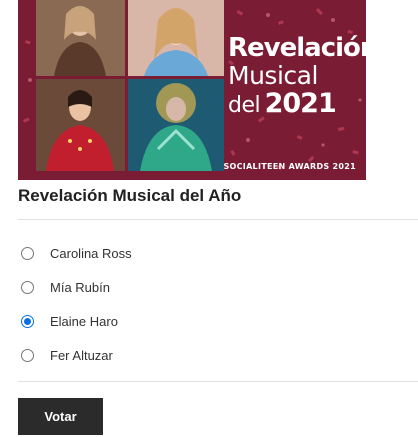 The image size is (418, 437). What do you see at coordinates (273, 75) in the screenshot?
I see `banner-line-2: Musical` at bounding box center [273, 75].